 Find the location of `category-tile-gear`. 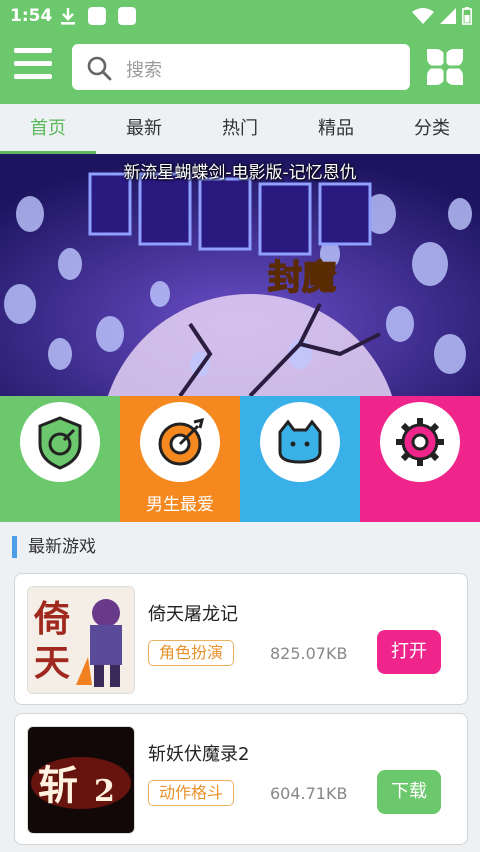

category-tile-gear is located at coordinates (420, 459).